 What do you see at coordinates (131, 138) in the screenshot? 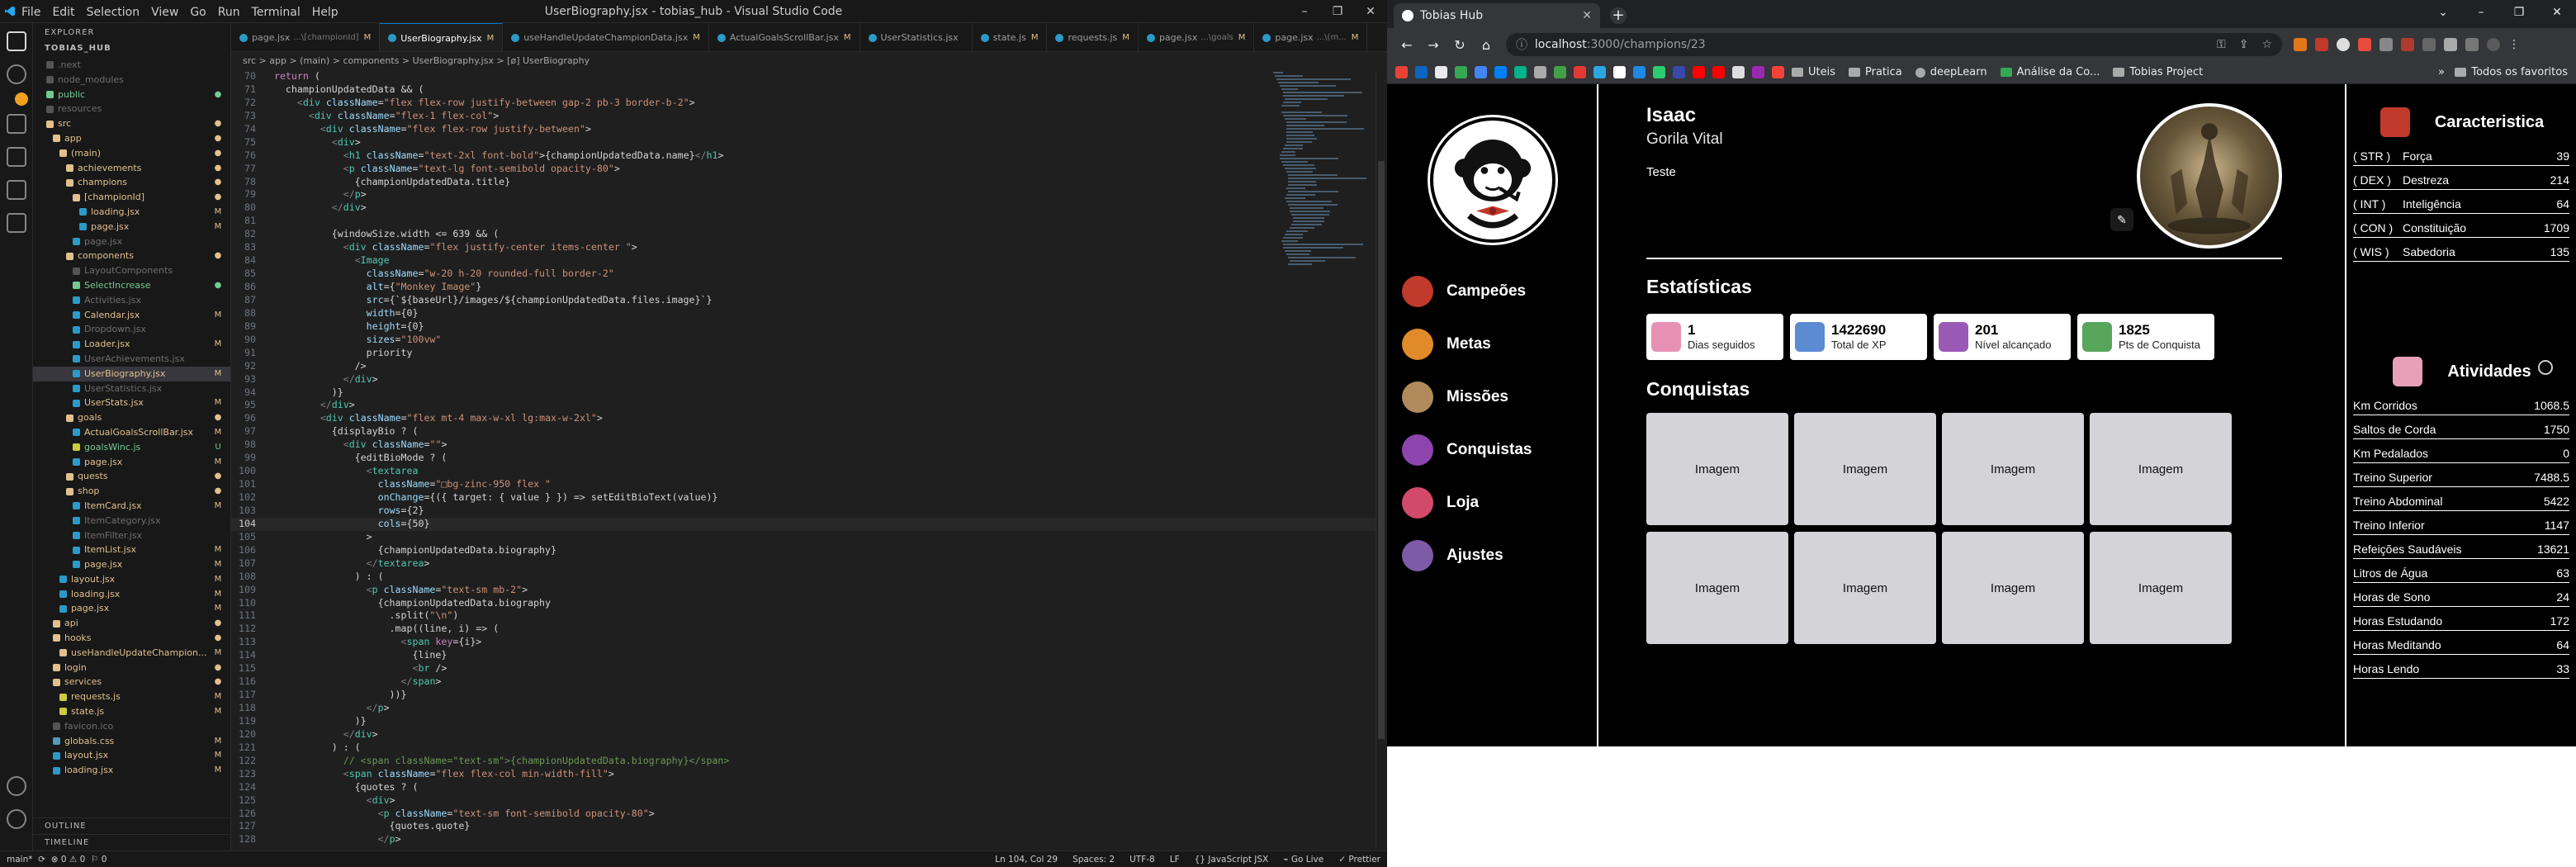
I see `tree-item: app ●` at bounding box center [131, 138].